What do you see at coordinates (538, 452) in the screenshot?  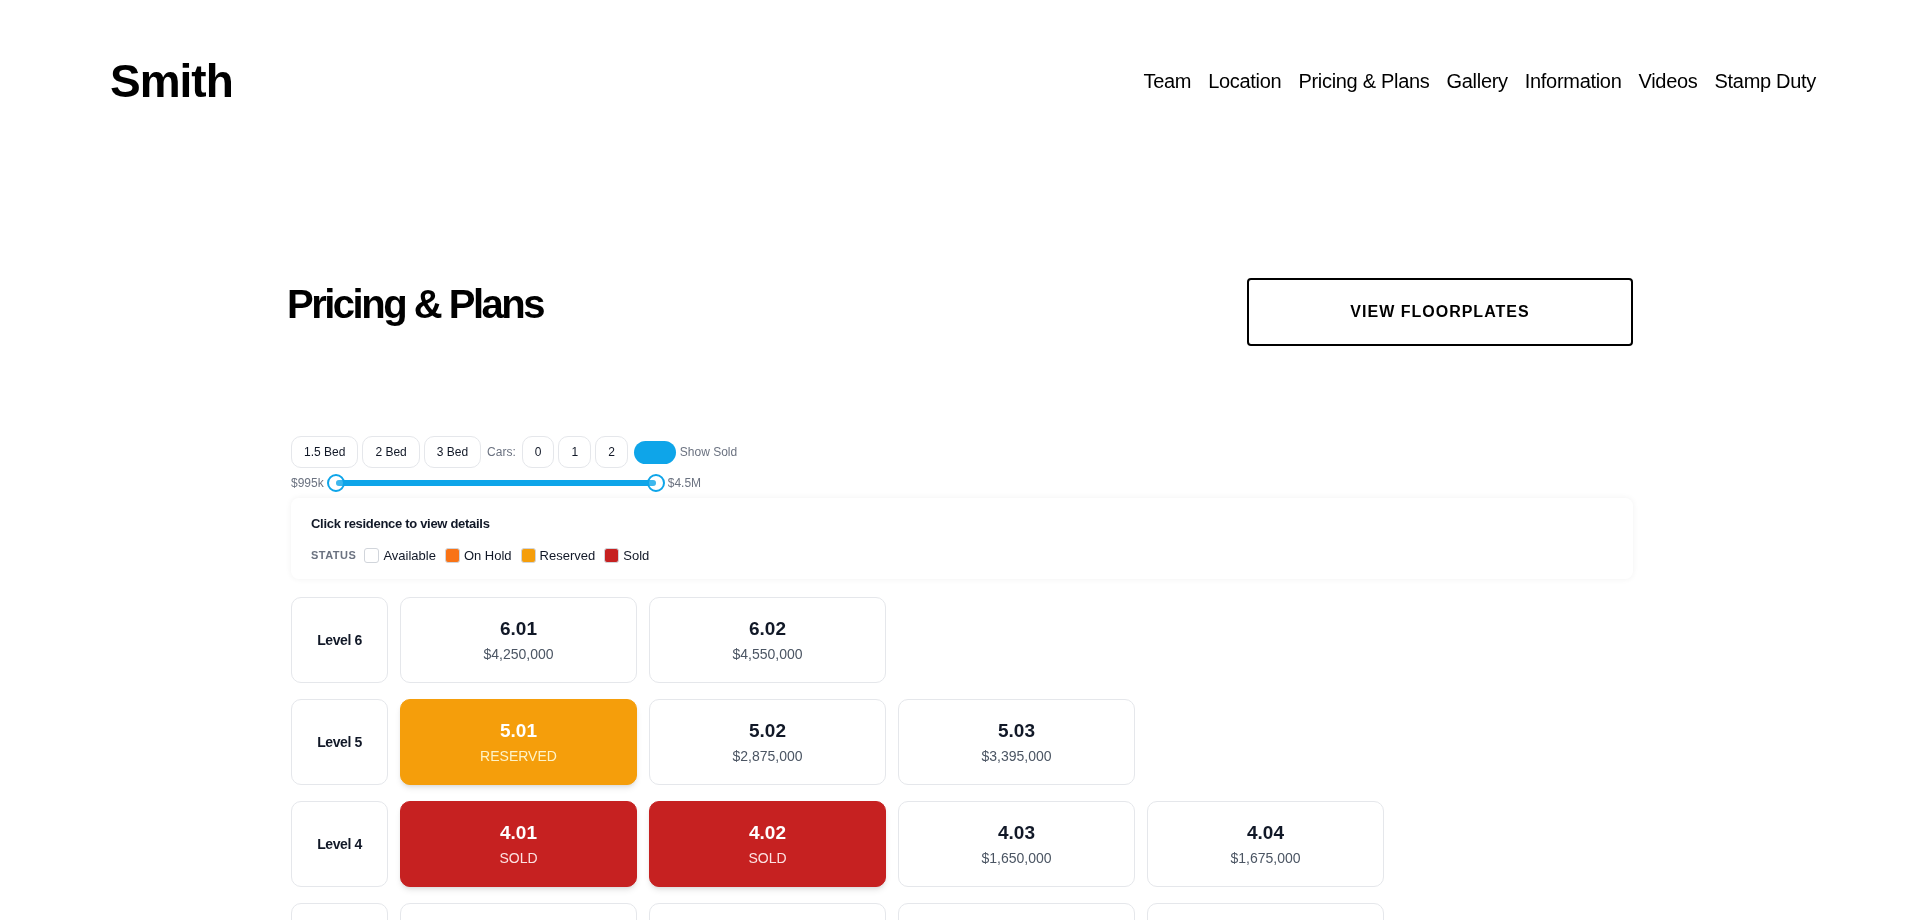 I see `filter-button: 0` at bounding box center [538, 452].